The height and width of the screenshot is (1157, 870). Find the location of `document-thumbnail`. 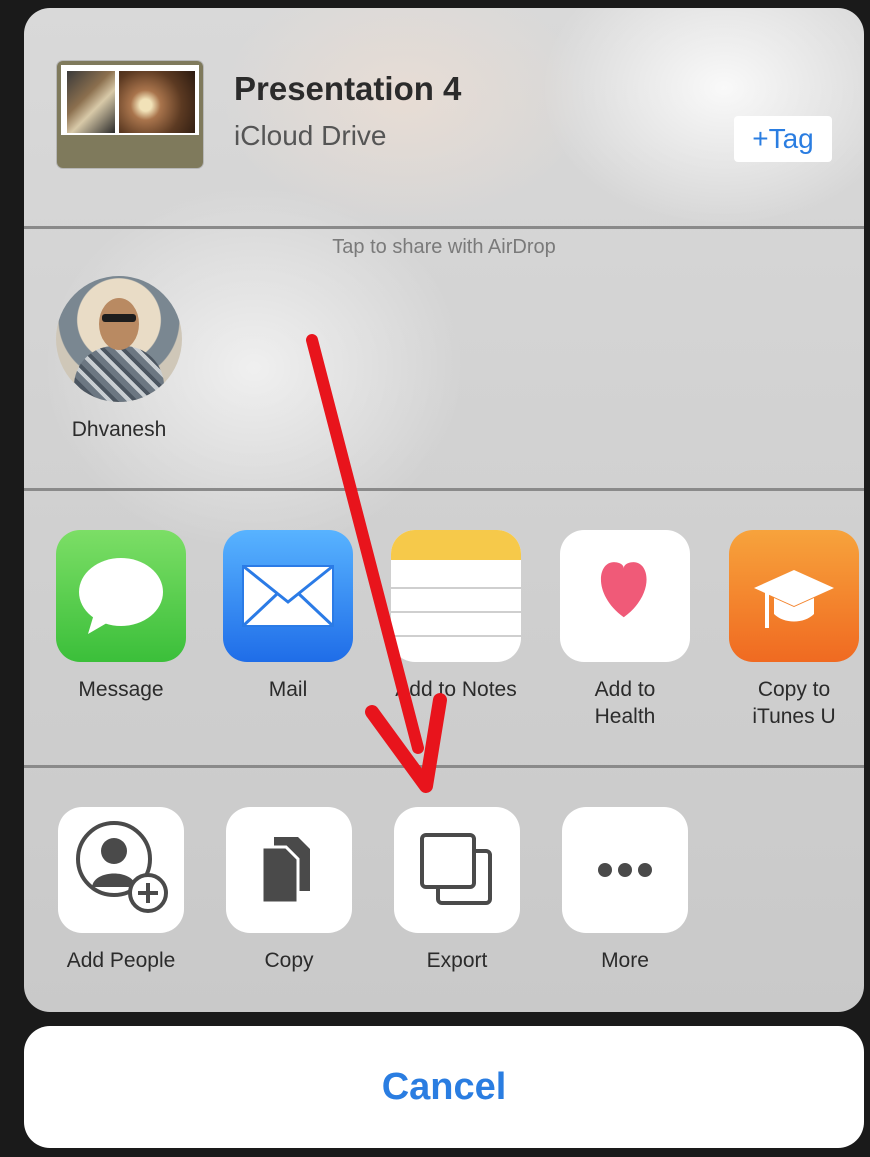

document-thumbnail is located at coordinates (130, 114).